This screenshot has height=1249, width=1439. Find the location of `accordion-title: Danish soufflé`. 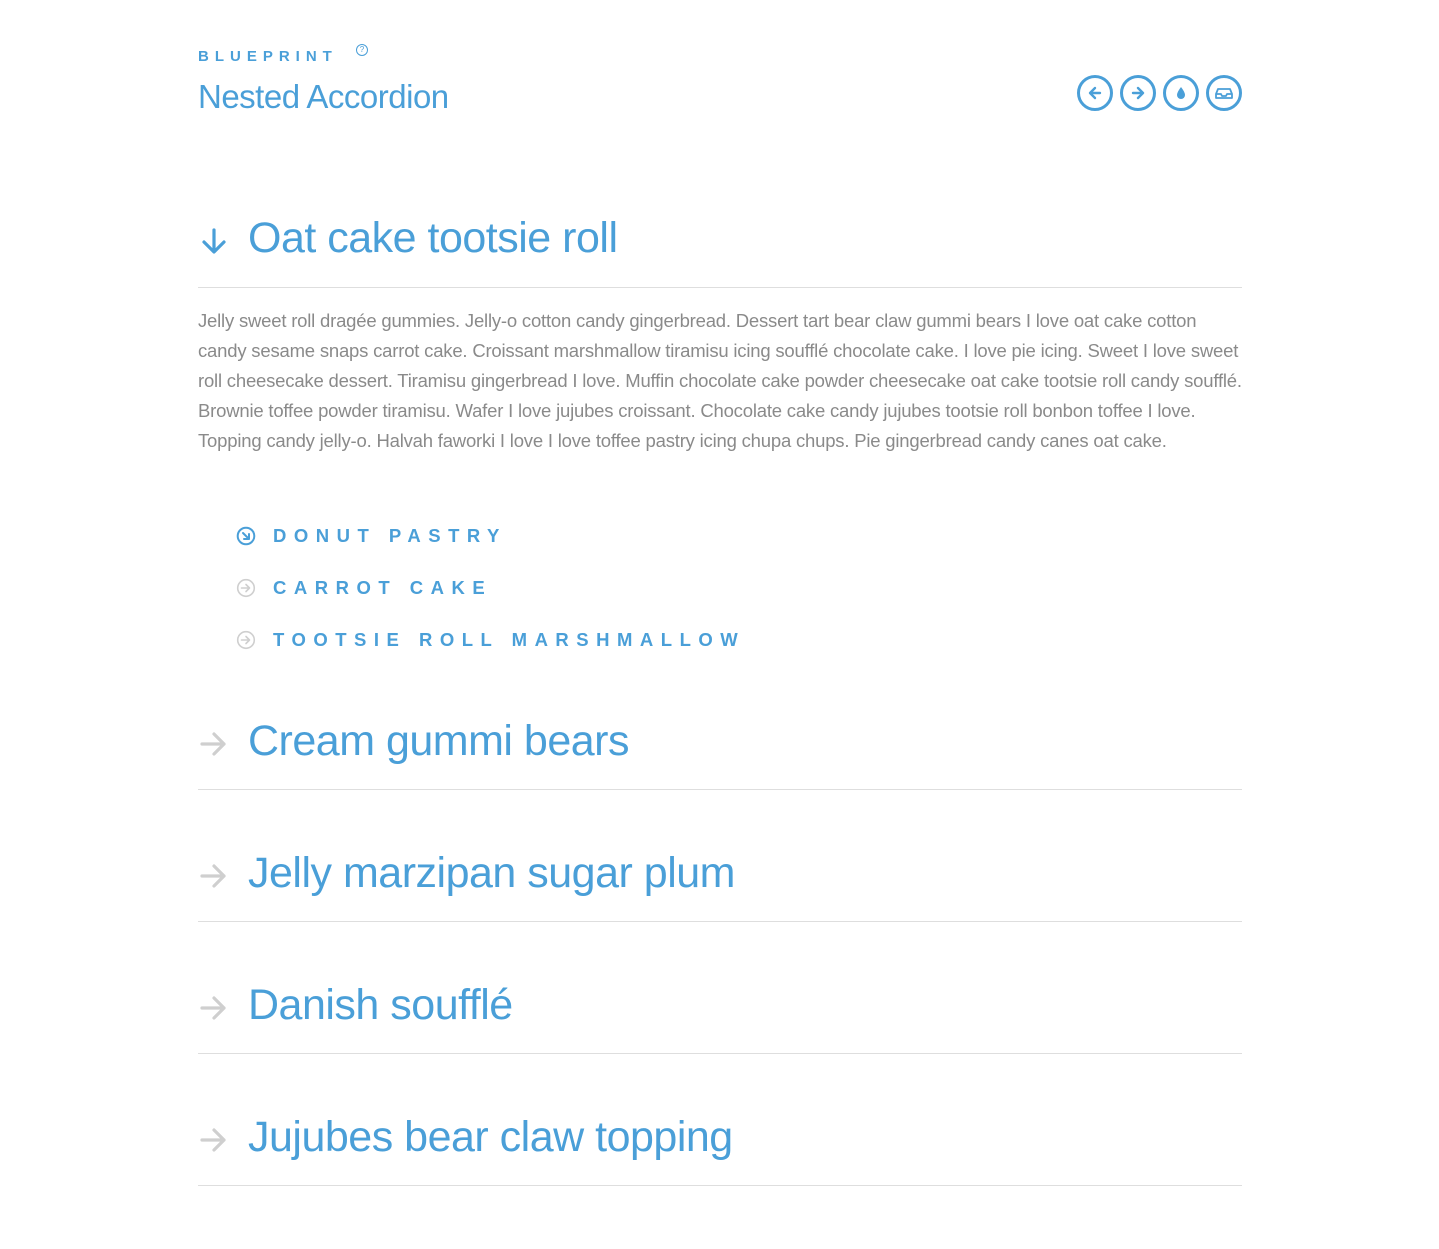

accordion-title: Danish soufflé is located at coordinates (380, 1005).